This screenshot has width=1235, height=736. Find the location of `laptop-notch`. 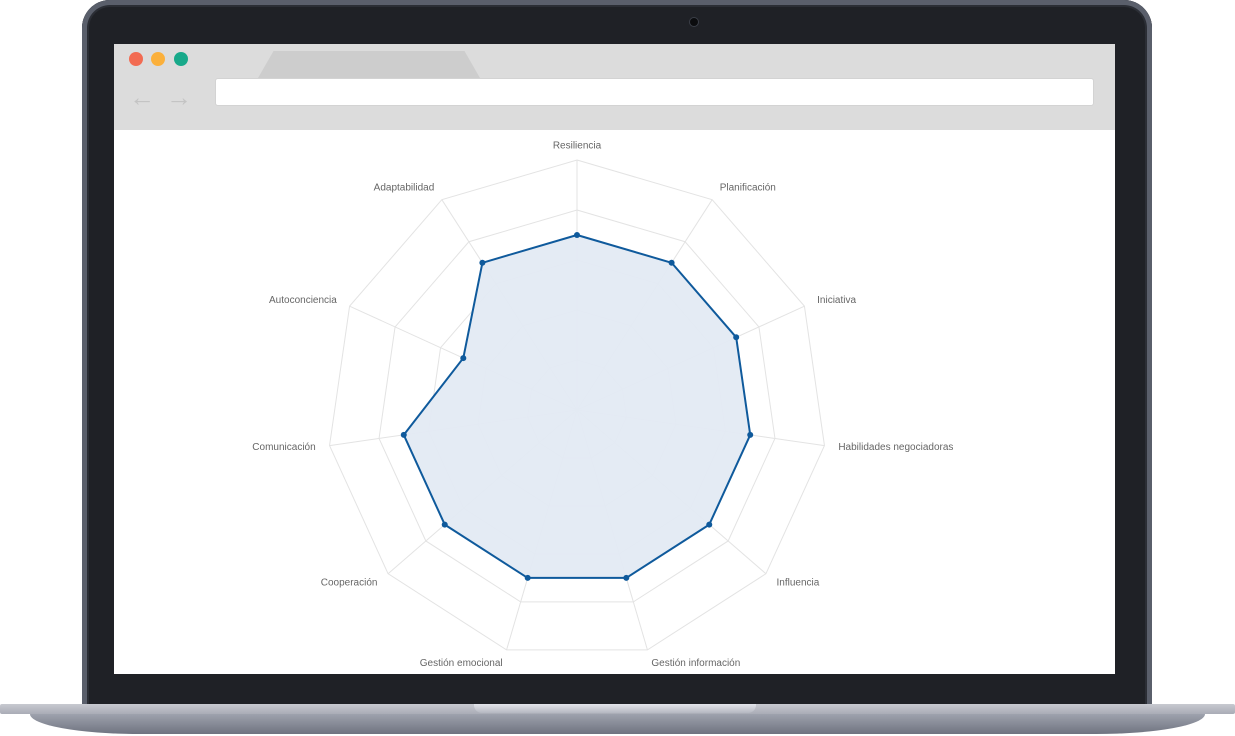

laptop-notch is located at coordinates (615, 708).